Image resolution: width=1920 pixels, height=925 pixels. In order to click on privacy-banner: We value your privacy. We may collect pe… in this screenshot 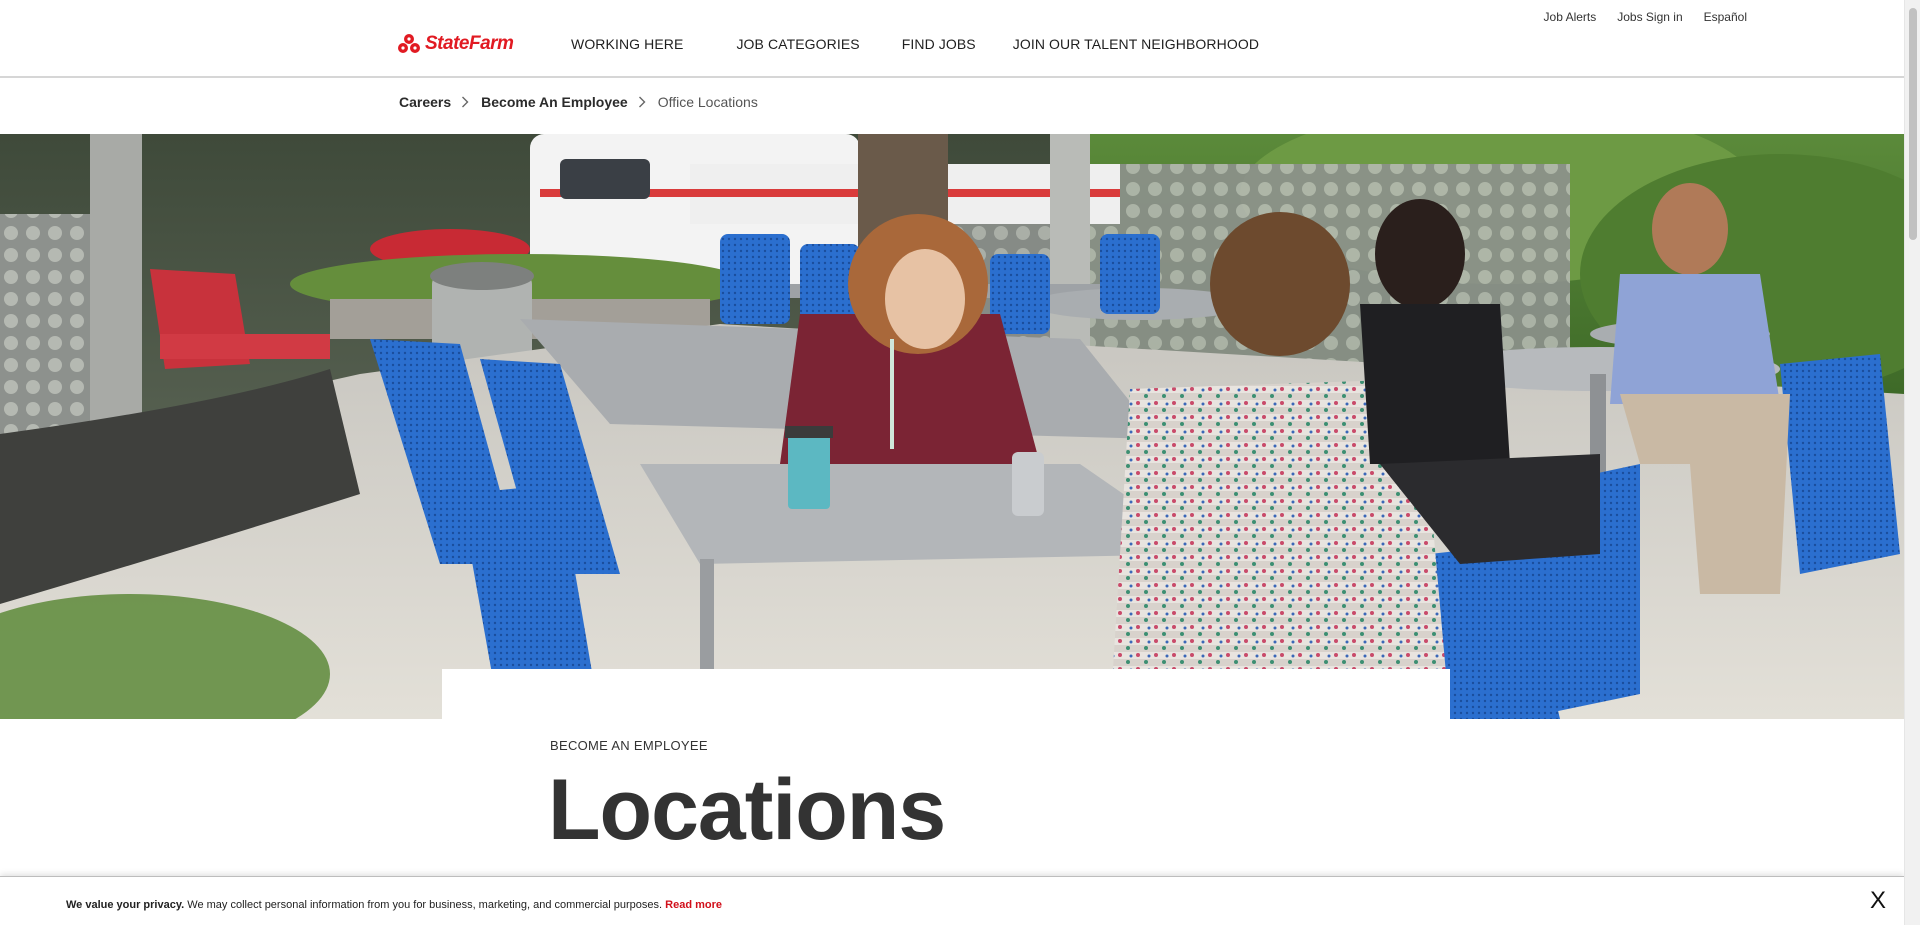, I will do `click(952, 900)`.